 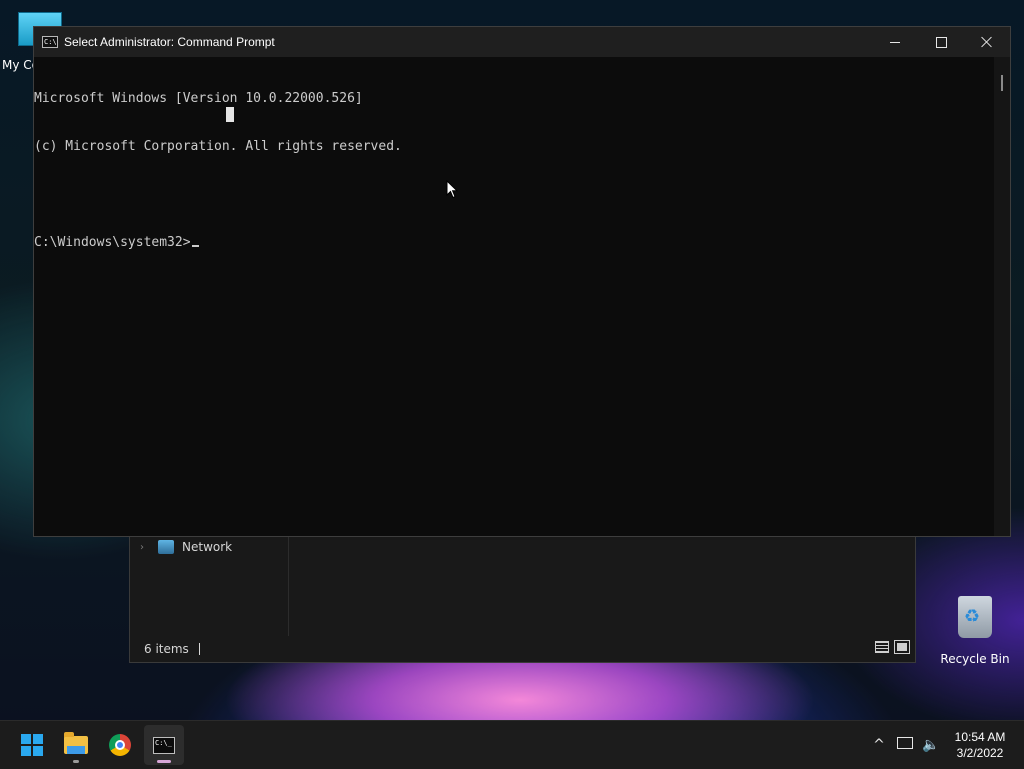 I want to click on nav-item-network: › Network, so click(x=186, y=547).